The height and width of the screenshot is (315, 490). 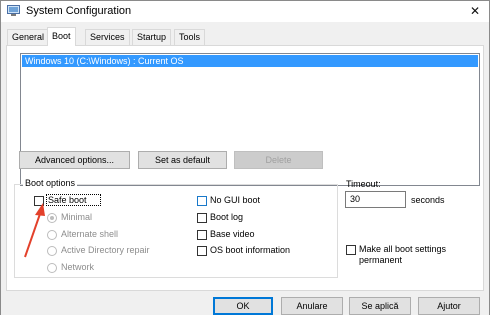 What do you see at coordinates (67, 200) in the screenshot?
I see `safe-boot-label: Safe boot` at bounding box center [67, 200].